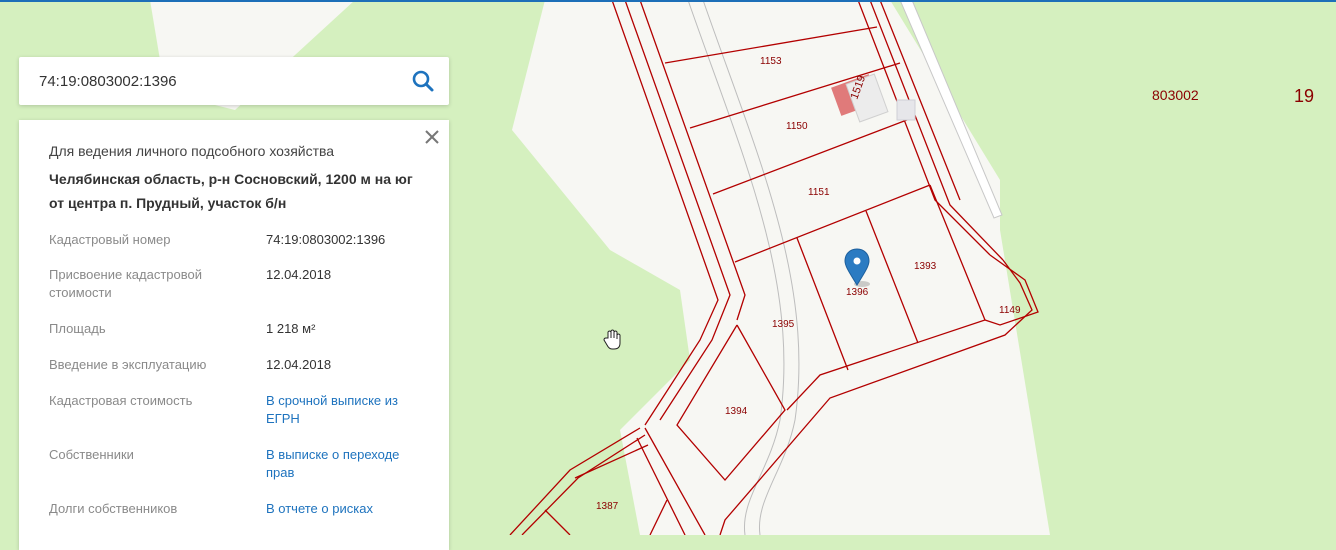  What do you see at coordinates (126, 283) in the screenshot?
I see `info-label: Присвоение кадастровой стоимости` at bounding box center [126, 283].